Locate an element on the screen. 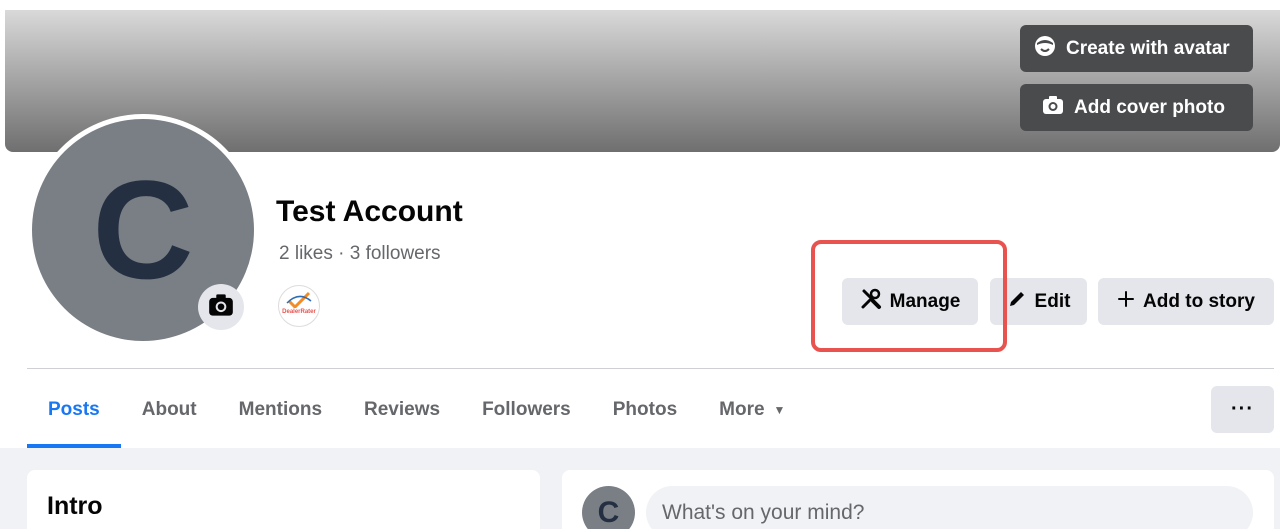 This screenshot has width=1280, height=529. dealerrater-badge: DealerRater is located at coordinates (299, 306).